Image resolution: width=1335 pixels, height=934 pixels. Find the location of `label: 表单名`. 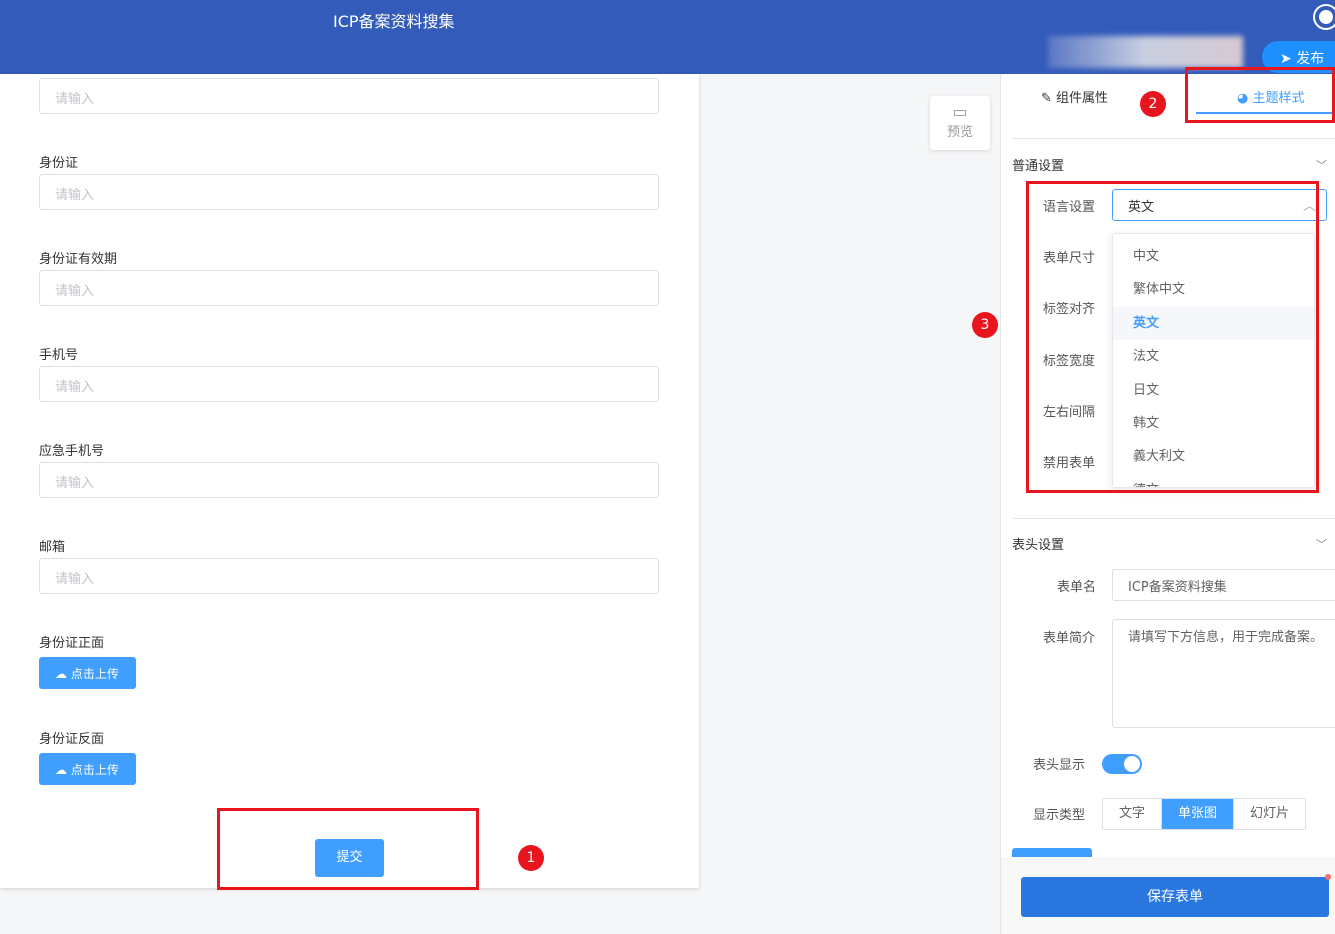

label: 表单名 is located at coordinates (1077, 587).